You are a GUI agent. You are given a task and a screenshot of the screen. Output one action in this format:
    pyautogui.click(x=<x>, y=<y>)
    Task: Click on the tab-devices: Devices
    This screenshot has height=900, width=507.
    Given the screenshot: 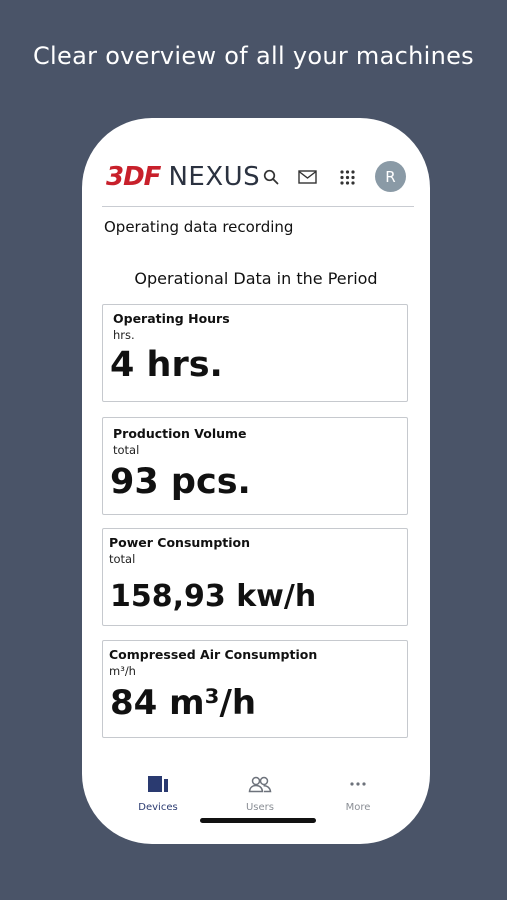 What is the action you would take?
    pyautogui.click(x=158, y=793)
    